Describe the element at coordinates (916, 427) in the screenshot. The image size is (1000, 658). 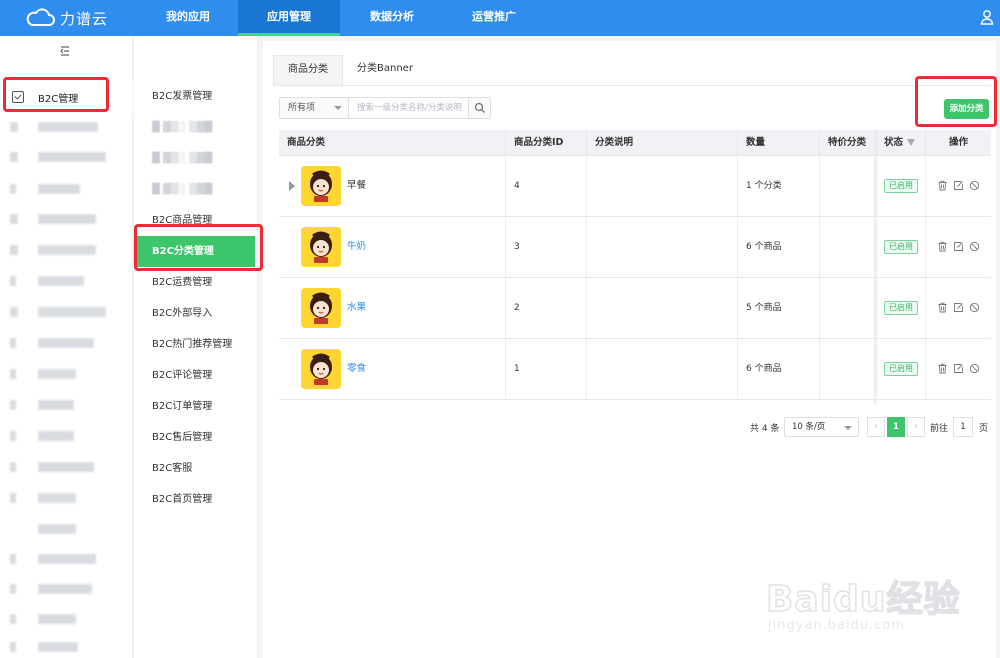
I see `next-page-button: ›` at that location.